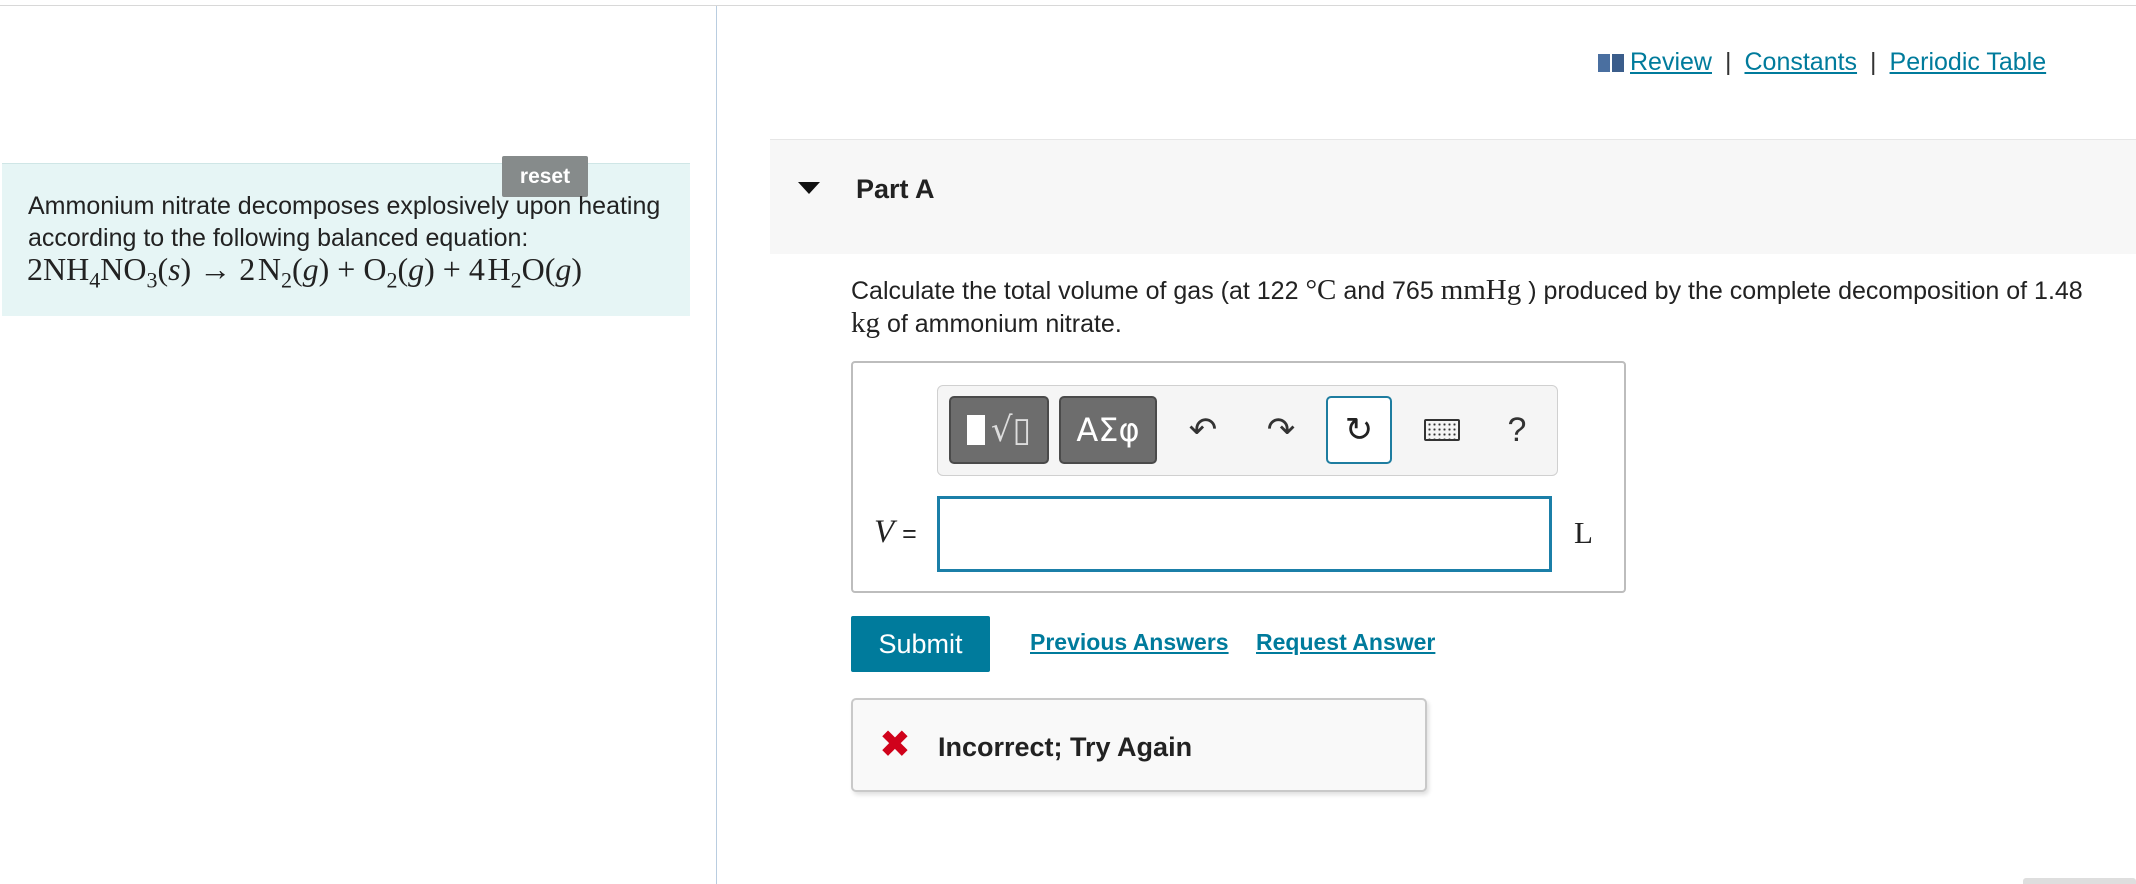 The height and width of the screenshot is (884, 2136). I want to click on keyboard-shortcuts-button, so click(1442, 430).